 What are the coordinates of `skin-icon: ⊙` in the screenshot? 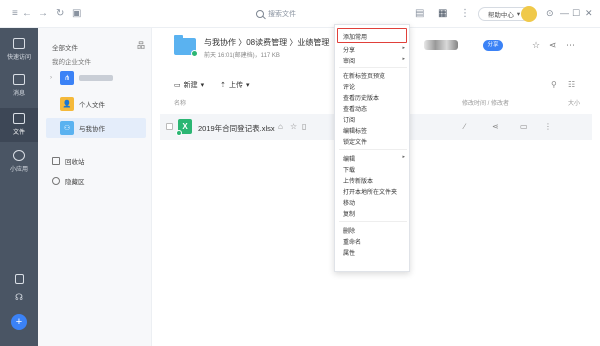 It's located at (550, 13).